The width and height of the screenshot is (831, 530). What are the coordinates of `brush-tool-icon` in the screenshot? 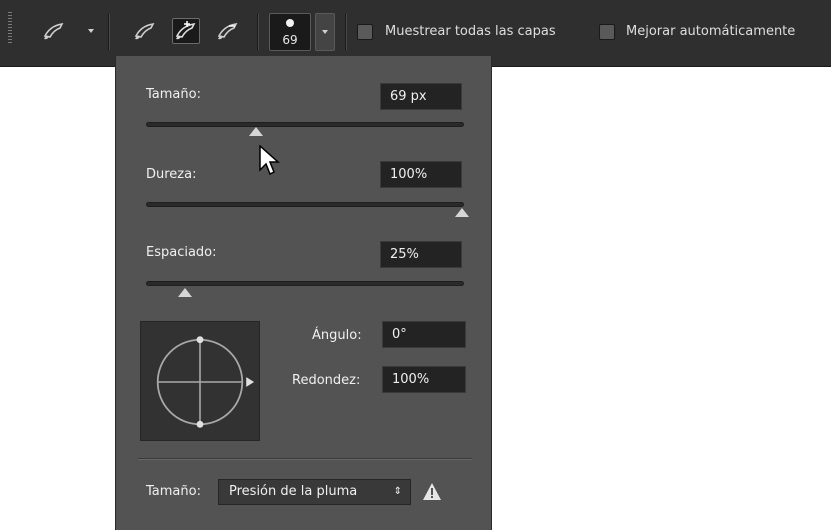 It's located at (54, 31).